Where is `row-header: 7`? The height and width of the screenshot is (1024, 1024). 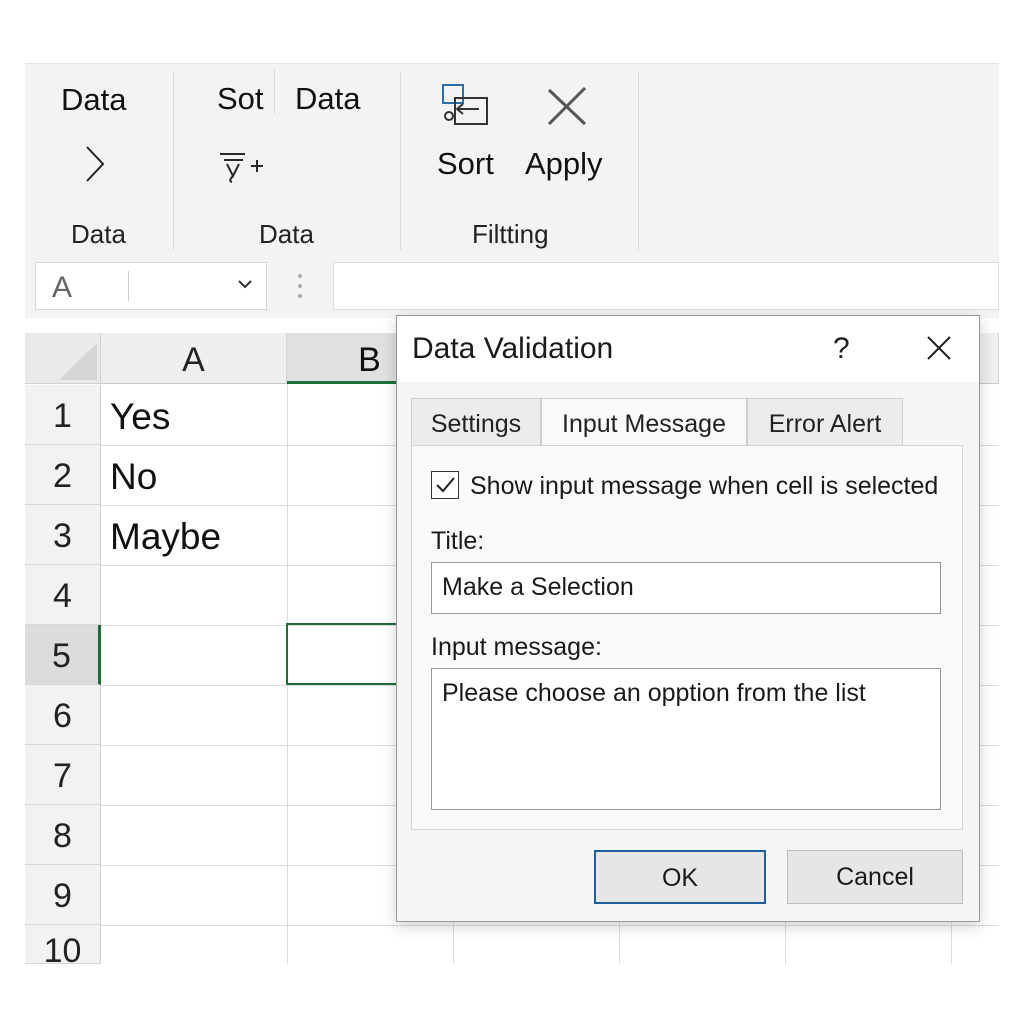 row-header: 7 is located at coordinates (63, 775).